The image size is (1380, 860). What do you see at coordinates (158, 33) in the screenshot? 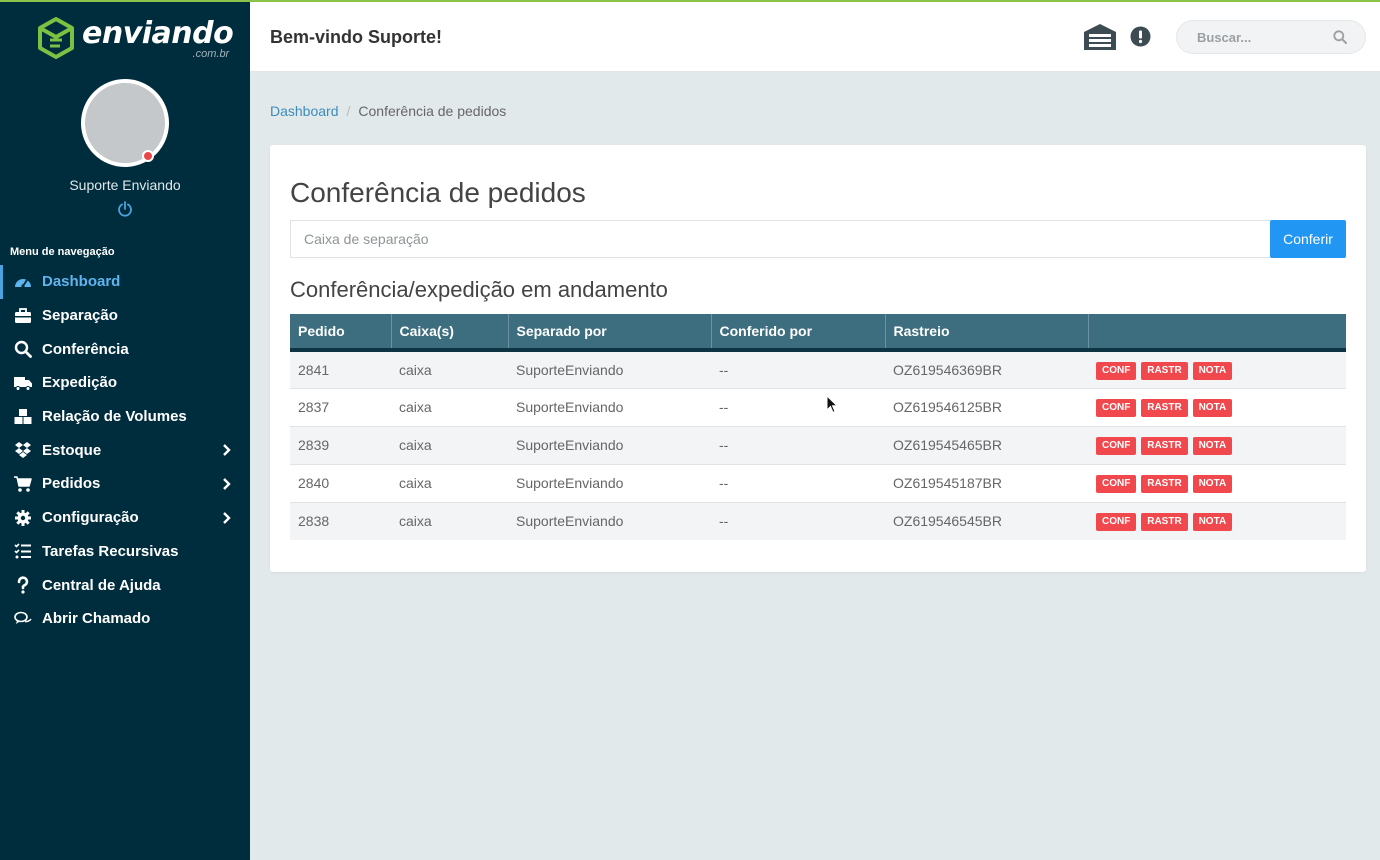
I see `logo-name: enviando` at bounding box center [158, 33].